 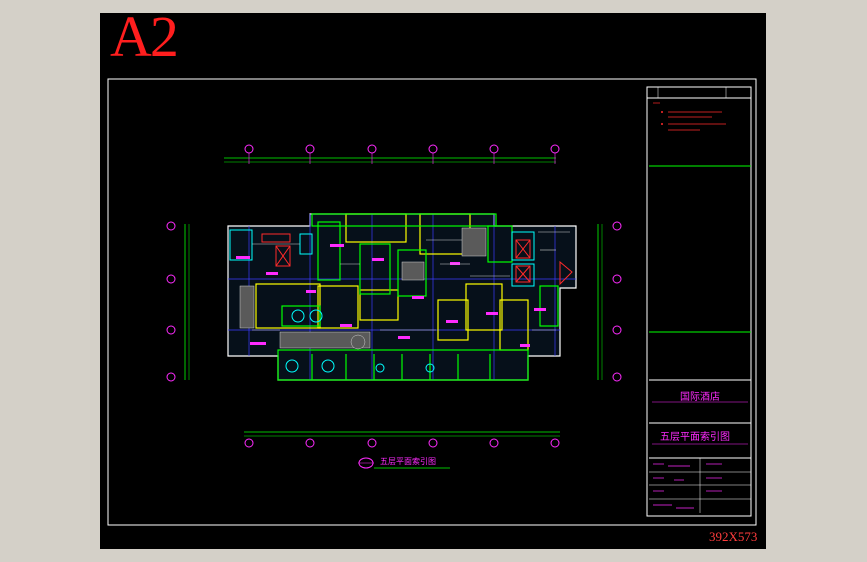 What do you see at coordinates (392, 154) in the screenshot?
I see `top-dimension-line` at bounding box center [392, 154].